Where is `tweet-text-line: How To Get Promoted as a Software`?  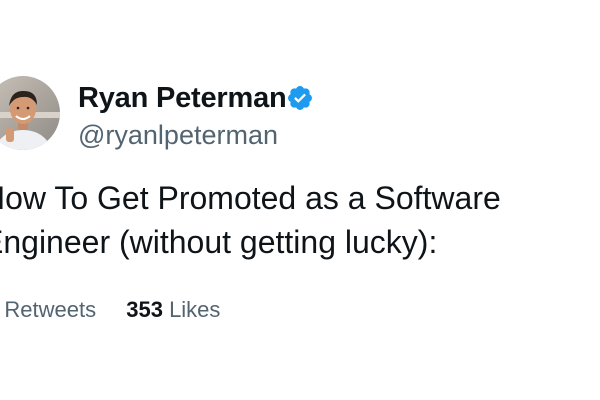
tweet-text-line: How To Get Promoted as a Software is located at coordinates (250, 198).